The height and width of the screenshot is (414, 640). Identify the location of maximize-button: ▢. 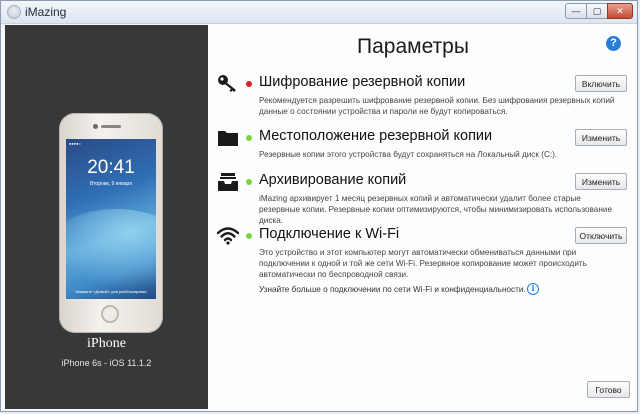
(597, 11).